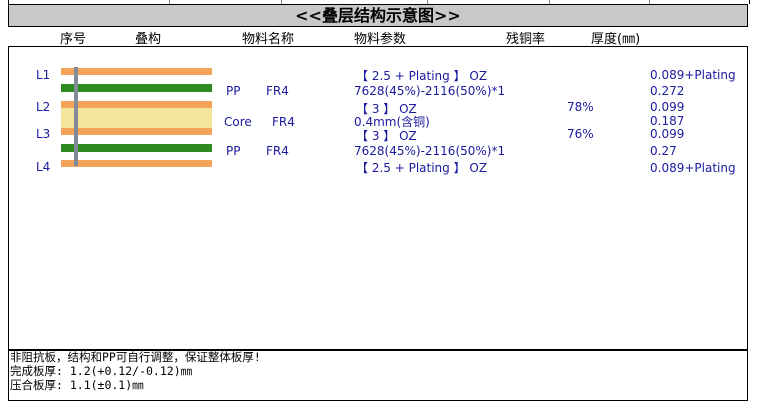  What do you see at coordinates (43, 167) in the screenshot?
I see `layer-label-l4: L4` at bounding box center [43, 167].